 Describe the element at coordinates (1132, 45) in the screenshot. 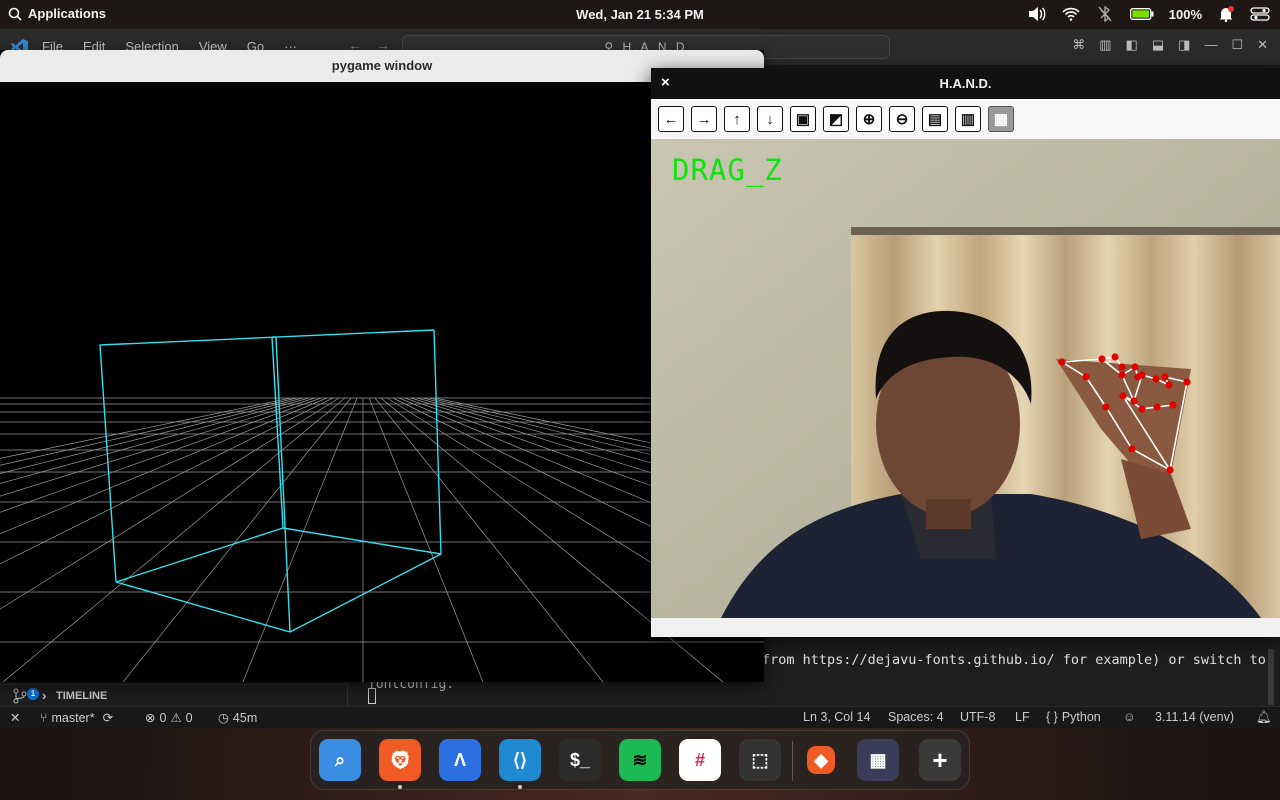

I see `toggle-sidebar-icon: ◧` at that location.